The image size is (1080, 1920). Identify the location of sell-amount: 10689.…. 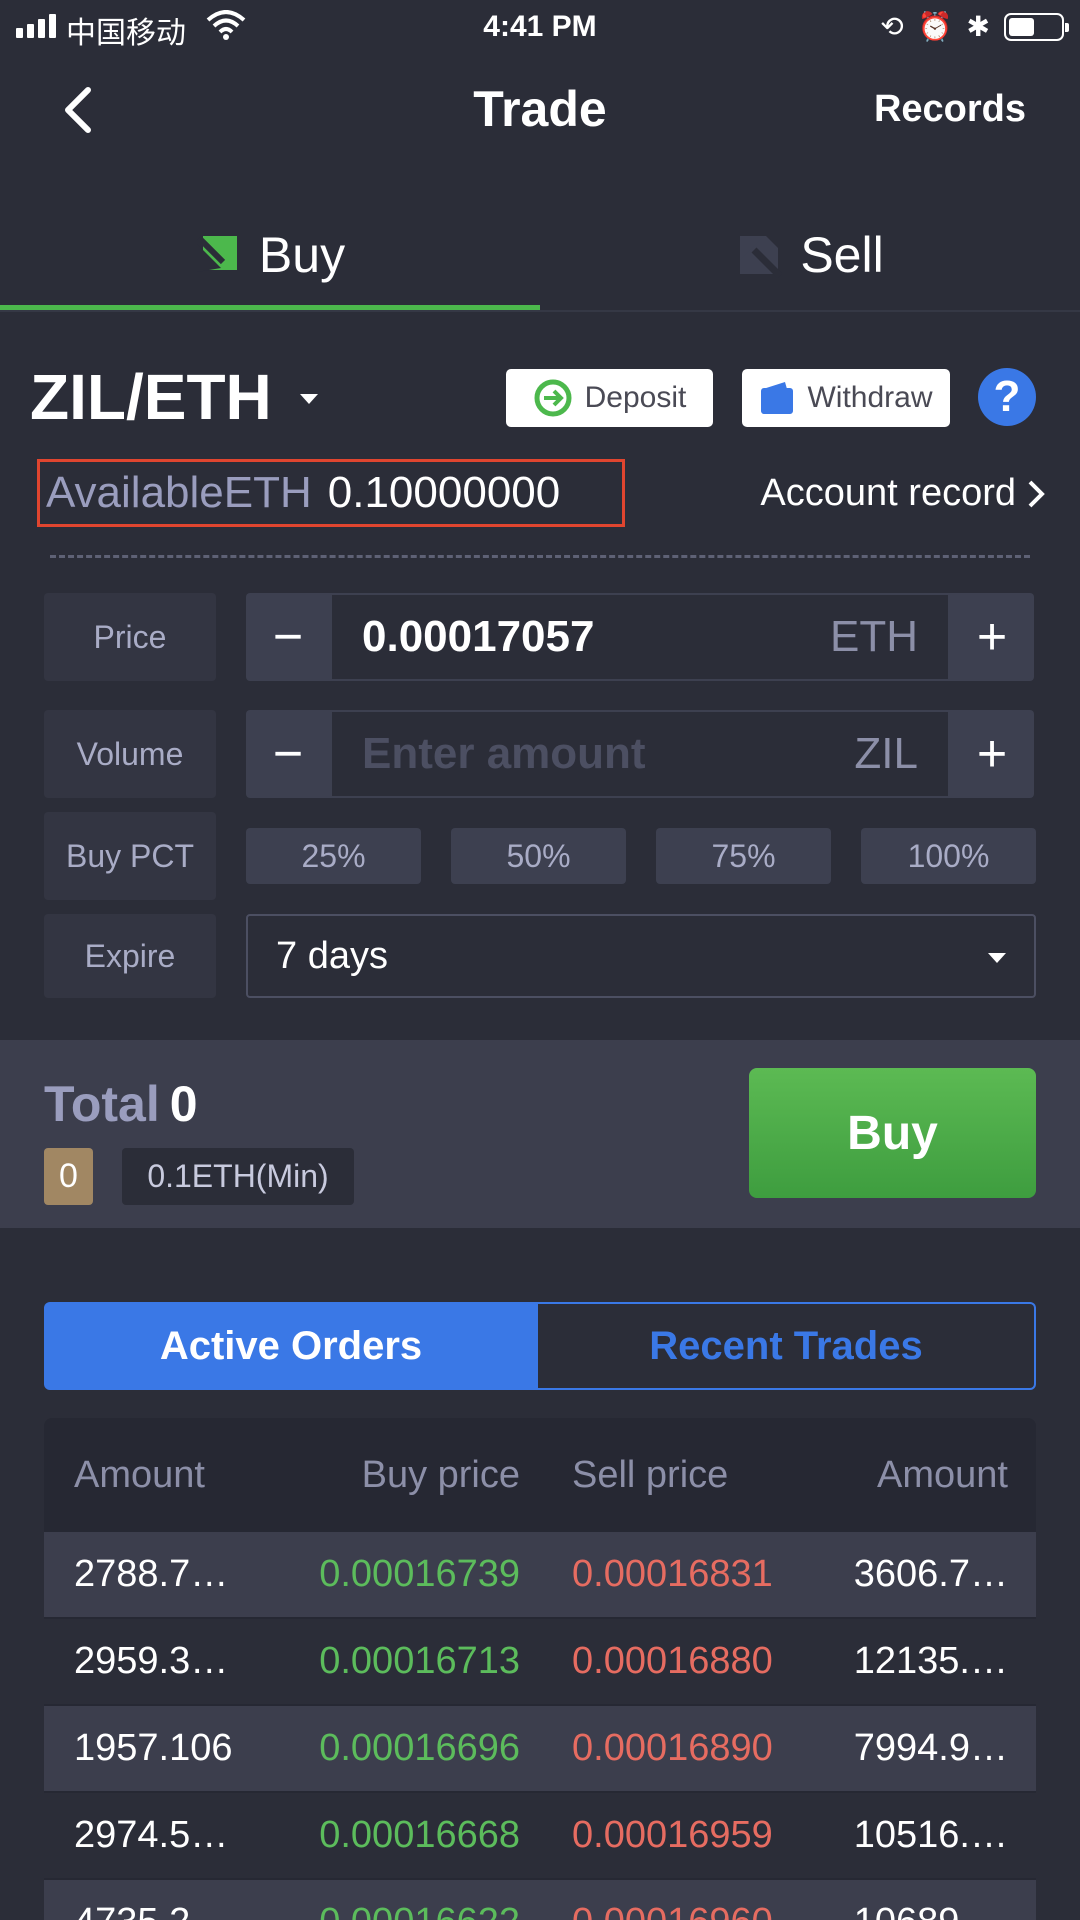
(928, 1910).